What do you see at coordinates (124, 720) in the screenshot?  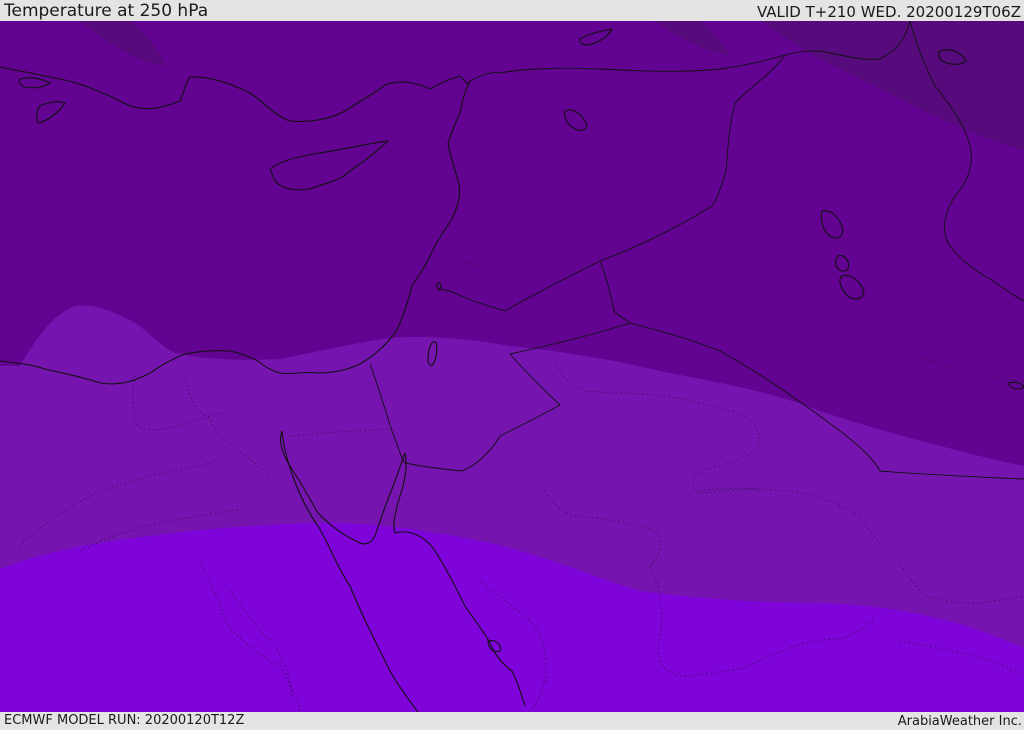 I see `model-run-label: ECMWF MODEL RUN: 20200120T12Z` at bounding box center [124, 720].